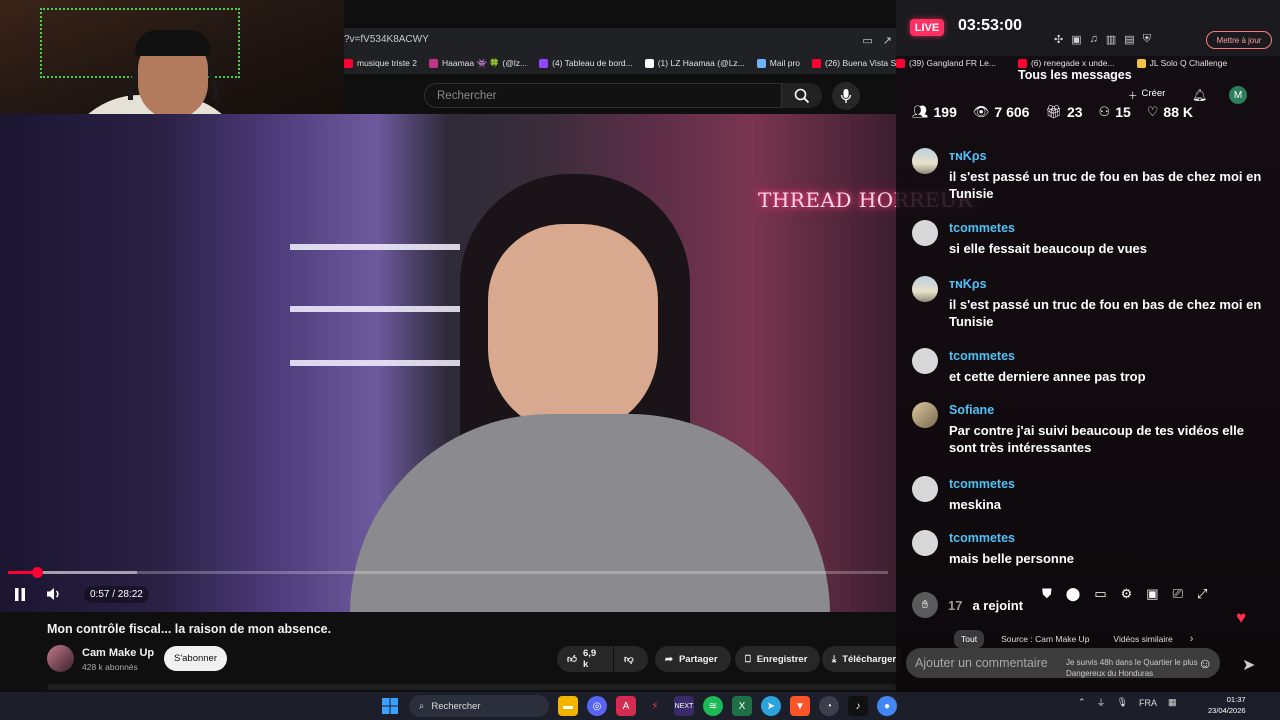 This screenshot has width=1280, height=720. Describe the element at coordinates (1111, 39) in the screenshot. I see `sidebar-icon: ▥` at that location.